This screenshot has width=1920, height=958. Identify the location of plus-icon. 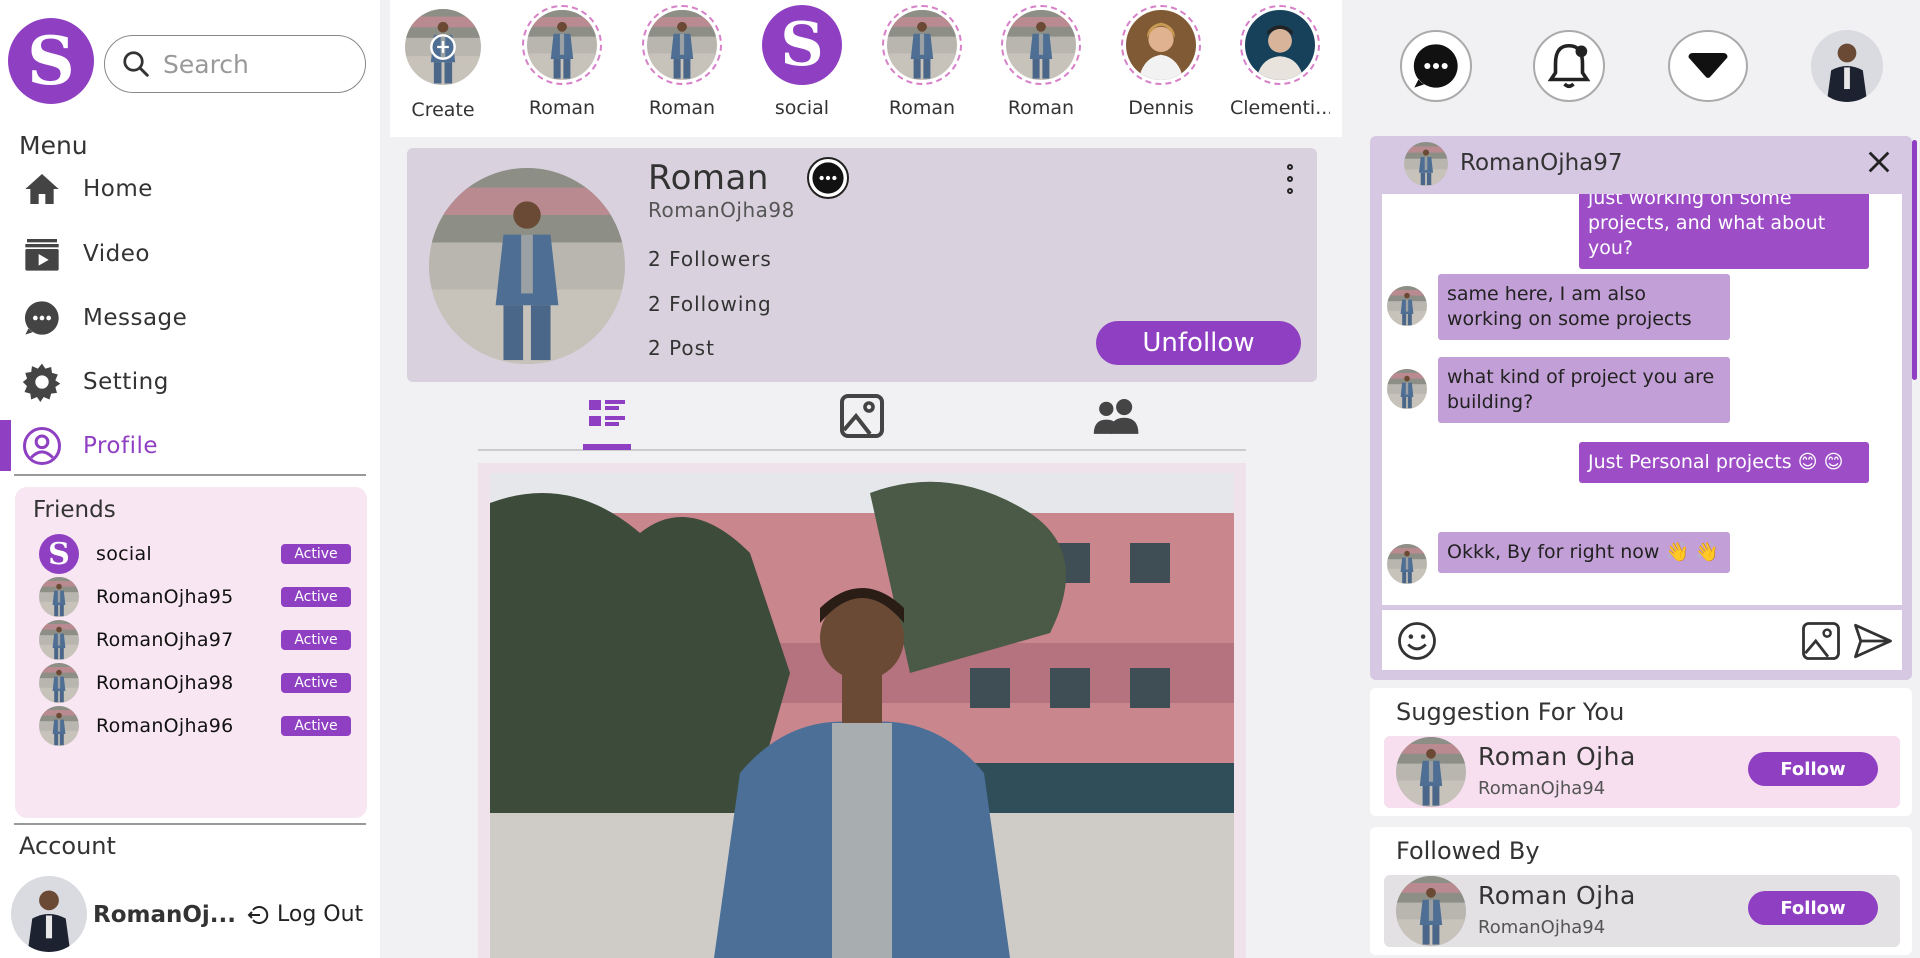
(443, 47).